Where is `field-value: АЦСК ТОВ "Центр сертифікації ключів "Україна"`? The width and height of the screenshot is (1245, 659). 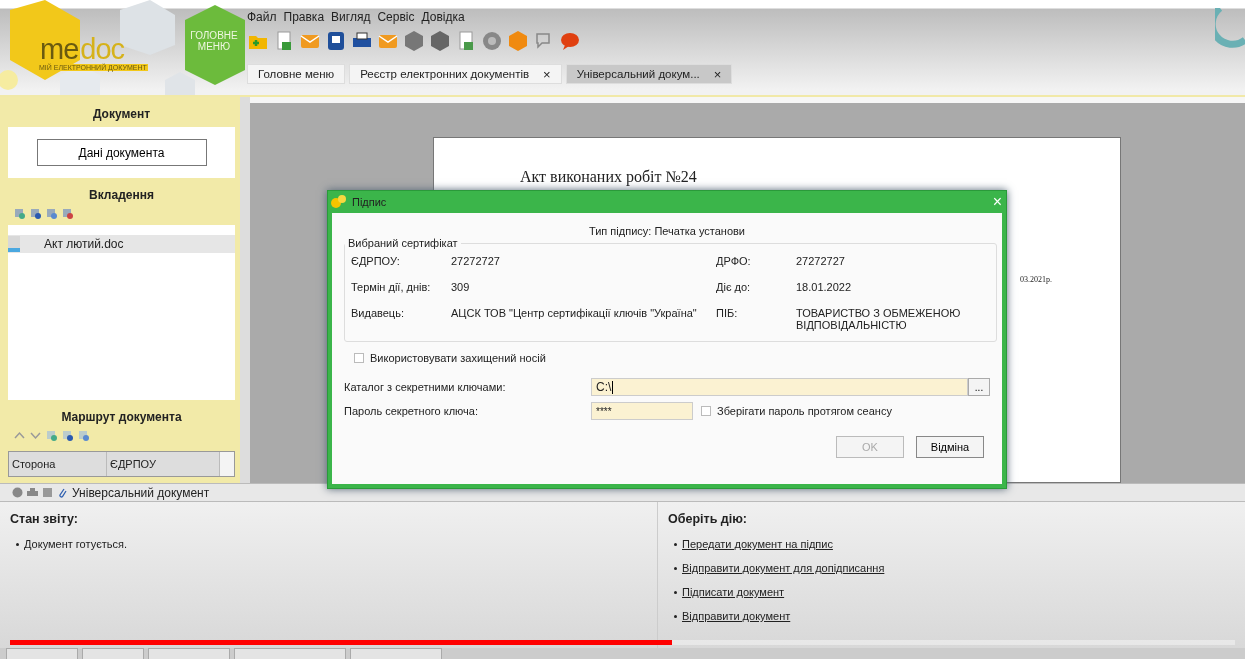
field-value: АЦСК ТОВ "Центр сертифікації ключів "Україна" is located at coordinates (574, 313).